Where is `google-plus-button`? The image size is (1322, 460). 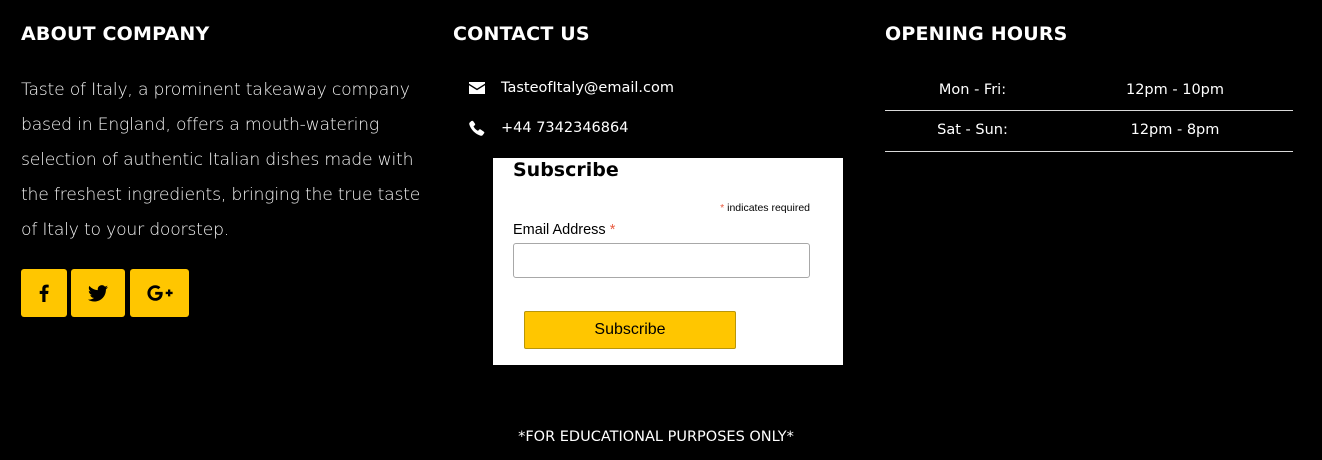
google-plus-button is located at coordinates (159, 293).